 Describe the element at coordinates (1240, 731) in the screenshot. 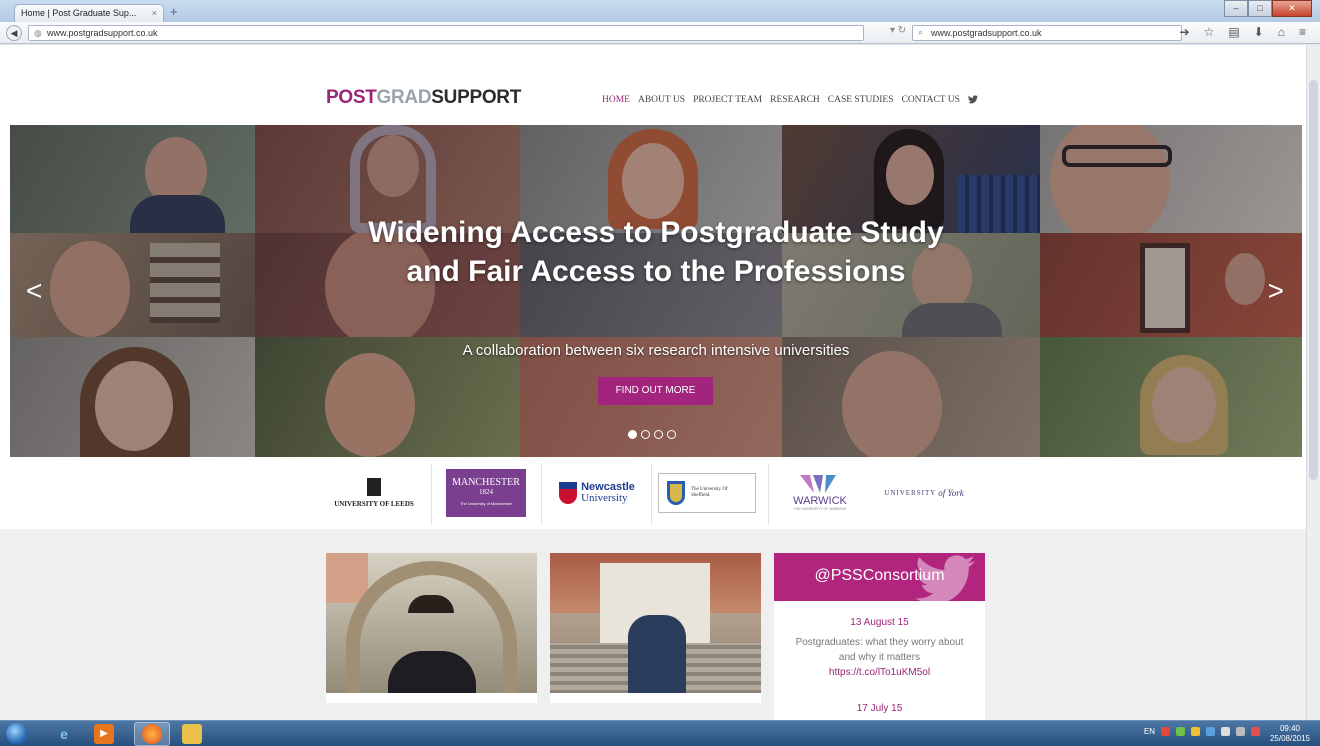

I see `volume-icon` at that location.